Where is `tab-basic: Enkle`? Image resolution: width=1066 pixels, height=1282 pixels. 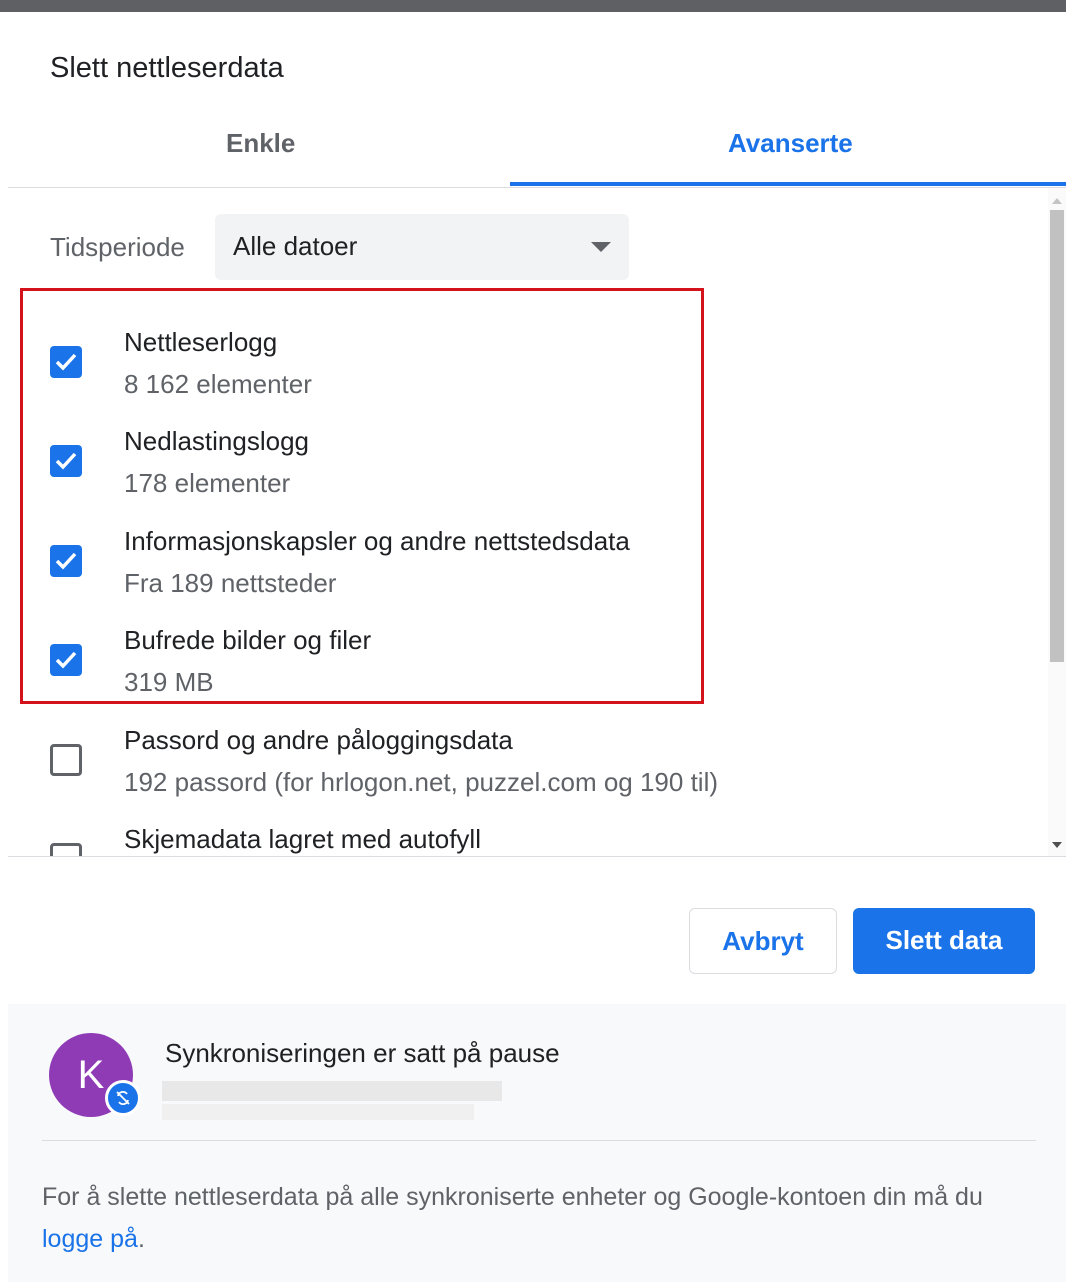
tab-basic: Enkle is located at coordinates (260, 143).